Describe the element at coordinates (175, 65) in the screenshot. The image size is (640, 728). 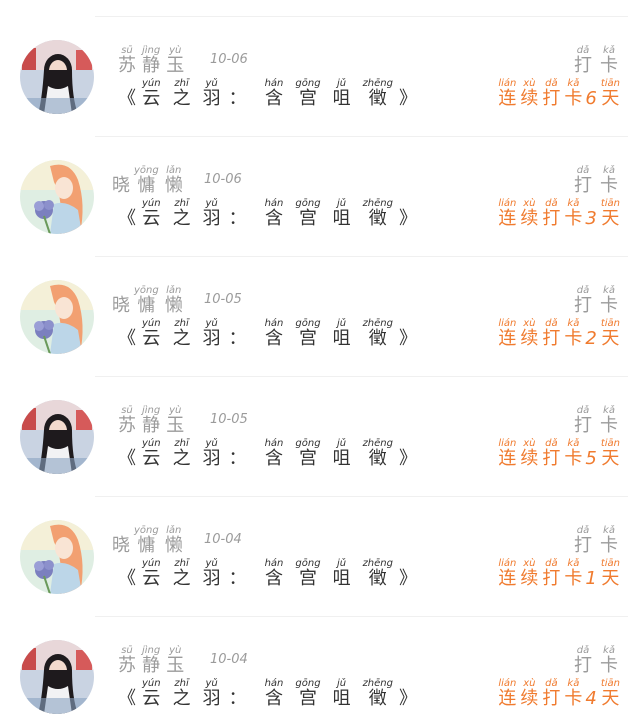
I see `hanzi-text: 玉` at that location.